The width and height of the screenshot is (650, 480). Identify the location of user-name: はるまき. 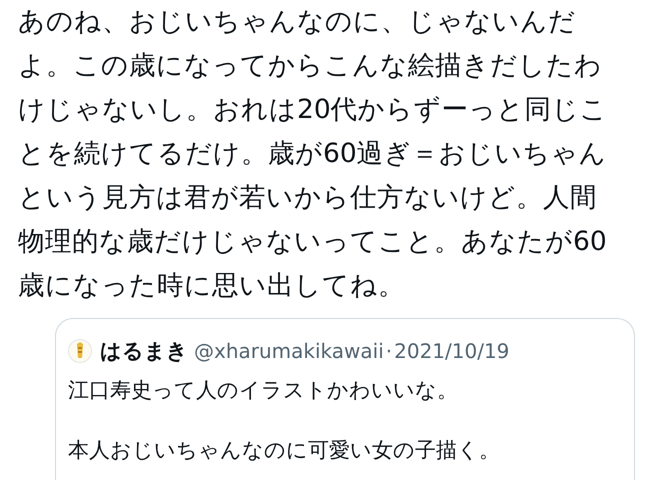
(144, 351).